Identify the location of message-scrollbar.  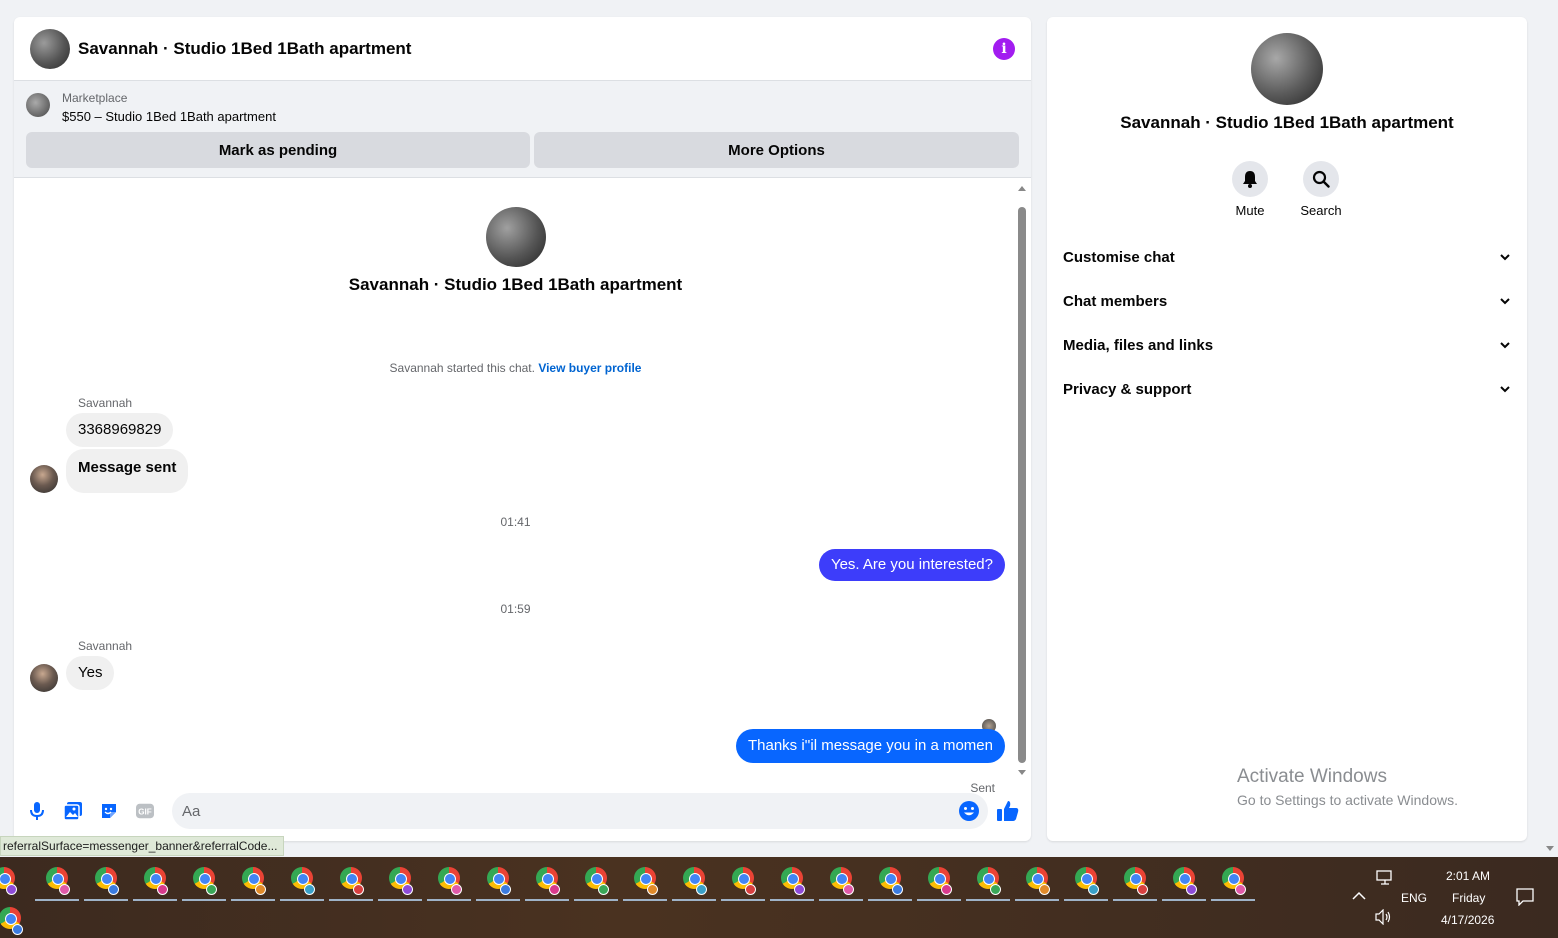
(1022, 479).